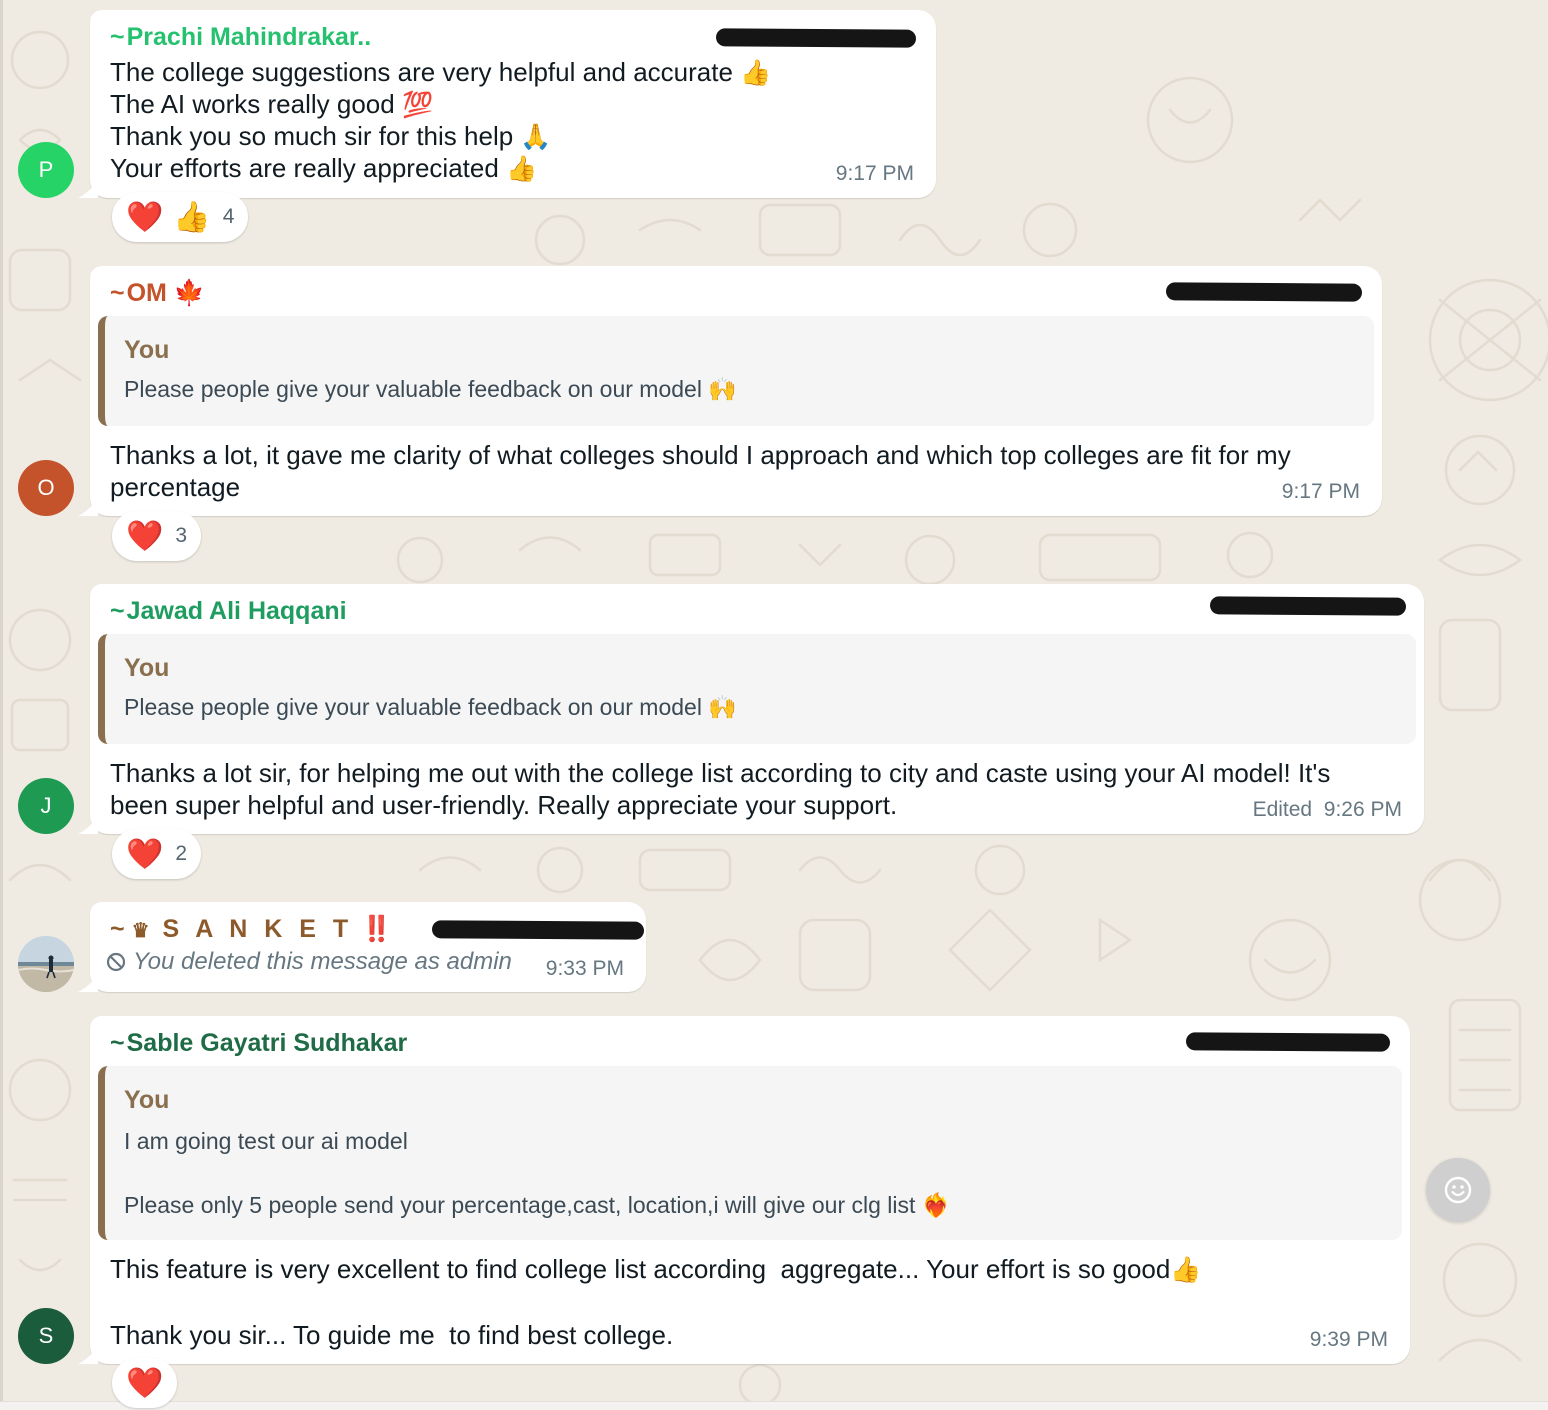  Describe the element at coordinates (936, 1205) in the screenshot. I see `heart-on-fire-emoji: ❤️‍🔥` at that location.